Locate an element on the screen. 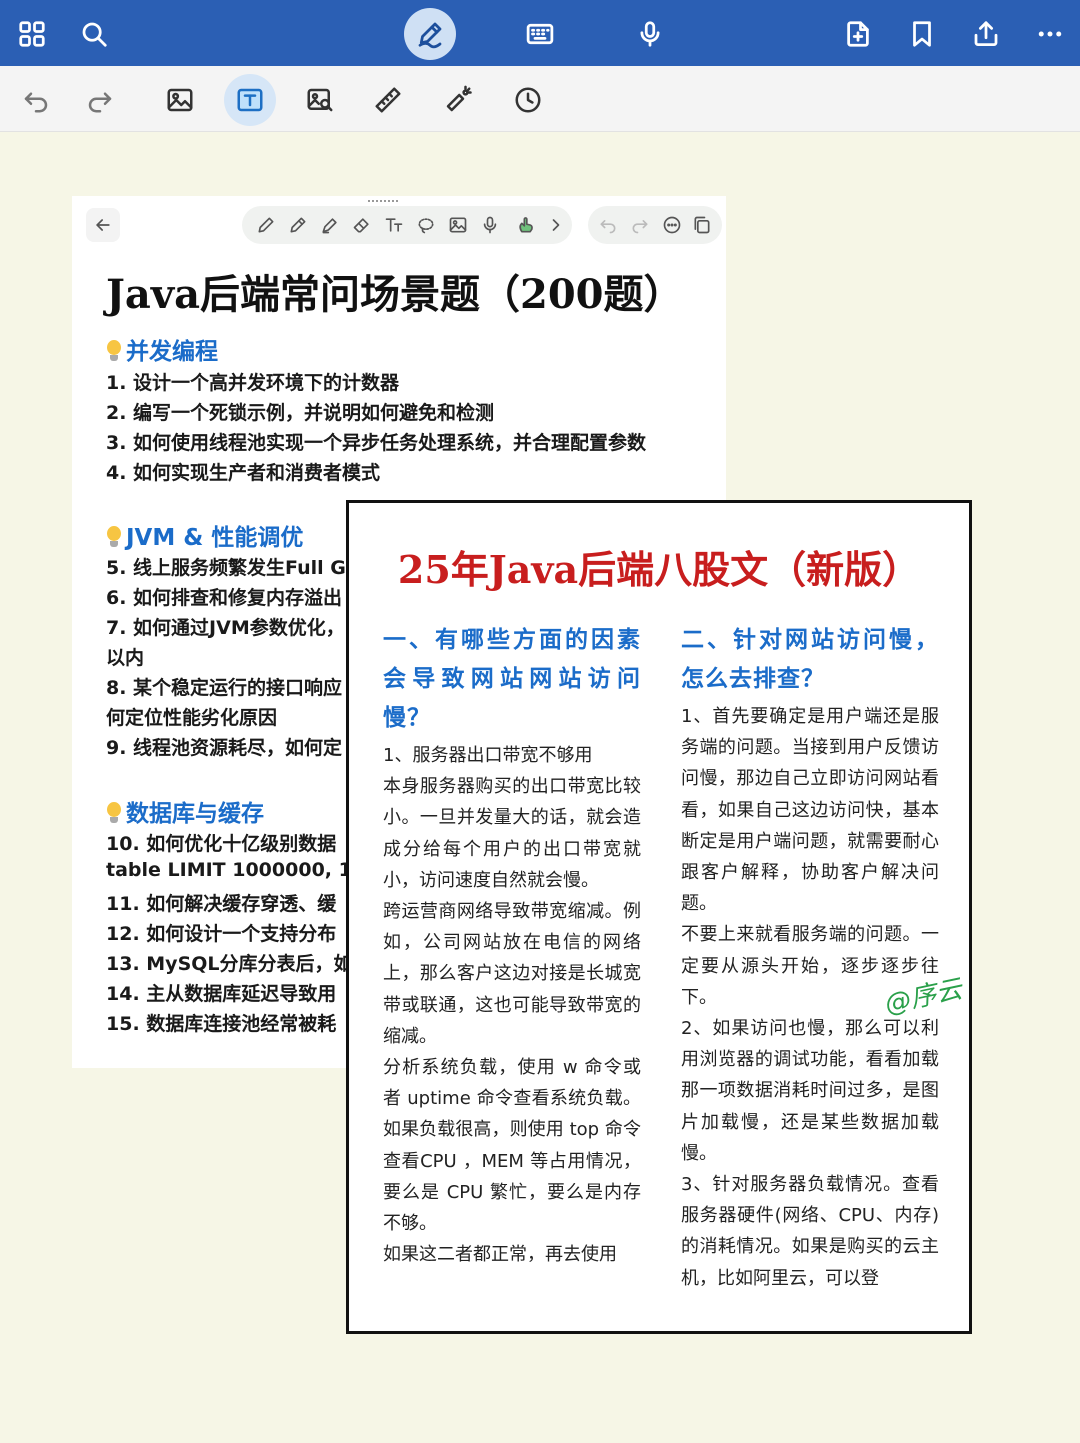  eraser-icon is located at coordinates (362, 225).